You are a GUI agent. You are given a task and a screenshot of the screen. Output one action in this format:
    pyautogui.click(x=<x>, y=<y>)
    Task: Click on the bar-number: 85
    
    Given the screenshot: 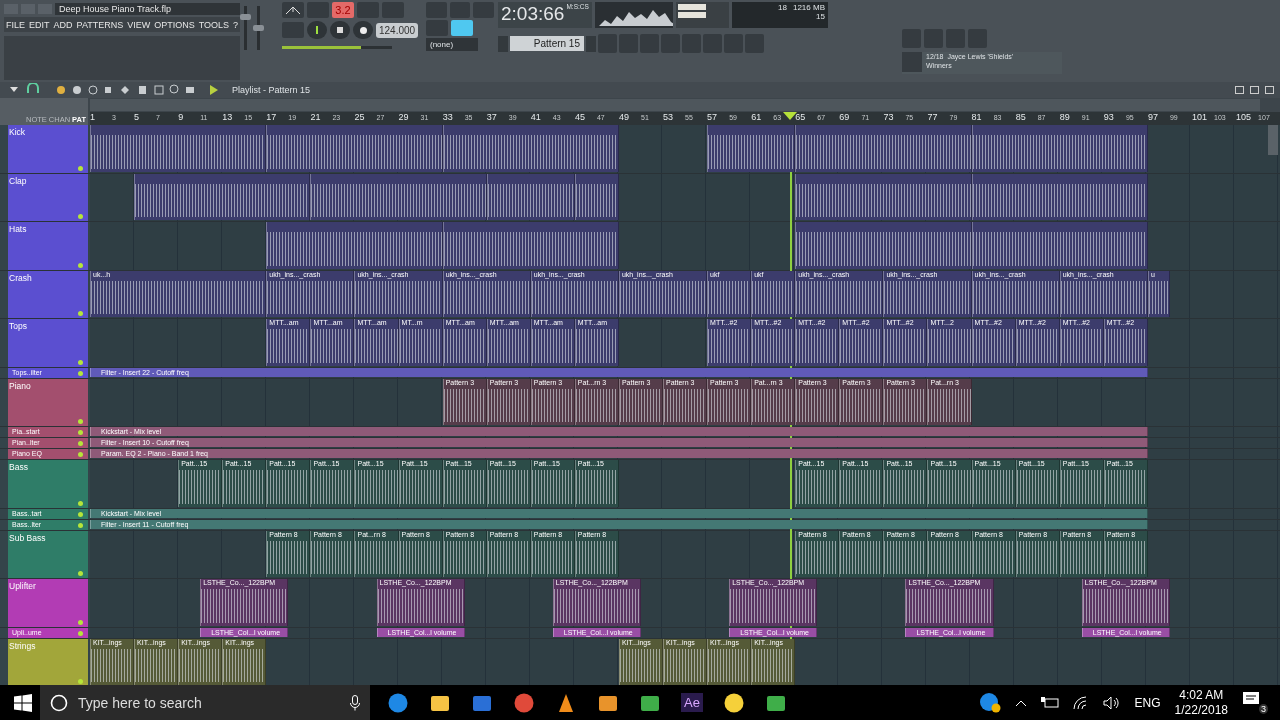 What is the action you would take?
    pyautogui.click(x=1020, y=117)
    